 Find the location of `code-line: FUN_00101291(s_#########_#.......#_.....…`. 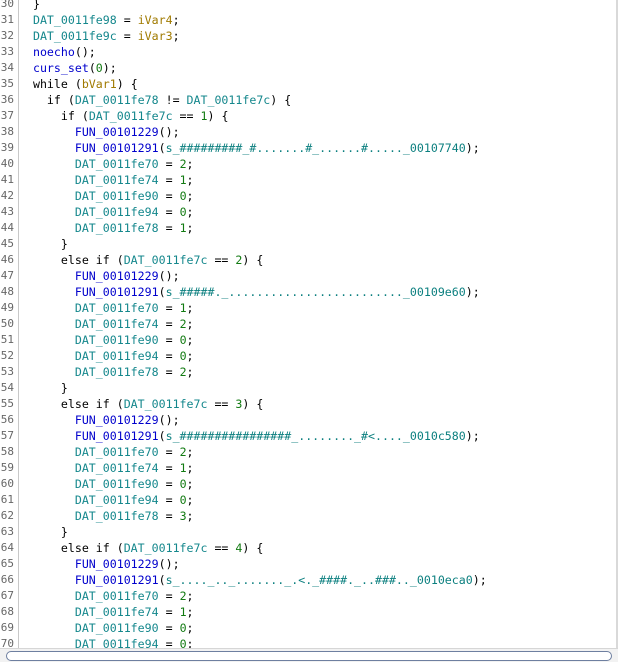

code-line: FUN_00101291(s_#########_#.......#_.....… is located at coordinates (249, 148).